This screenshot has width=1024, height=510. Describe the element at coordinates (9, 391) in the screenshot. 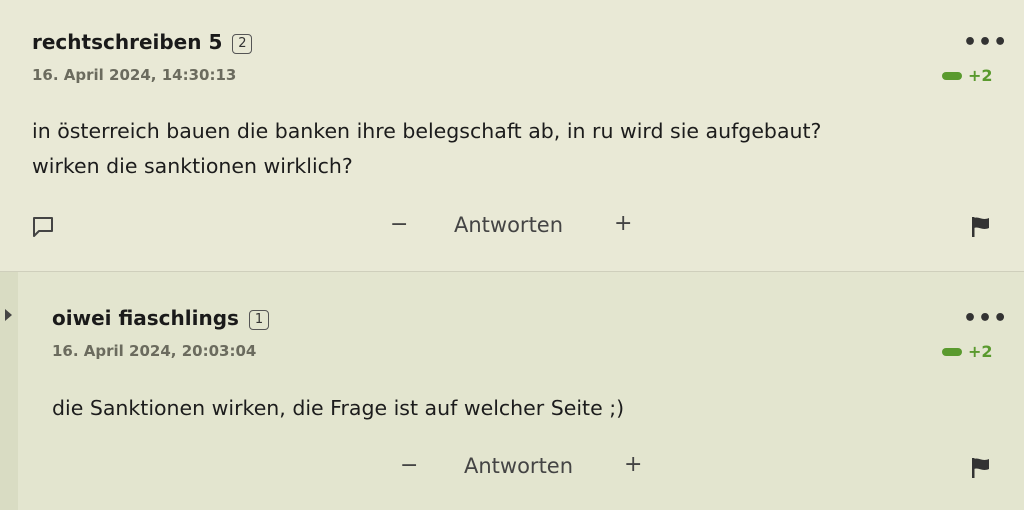

I see `thread-collapse-bar` at that location.